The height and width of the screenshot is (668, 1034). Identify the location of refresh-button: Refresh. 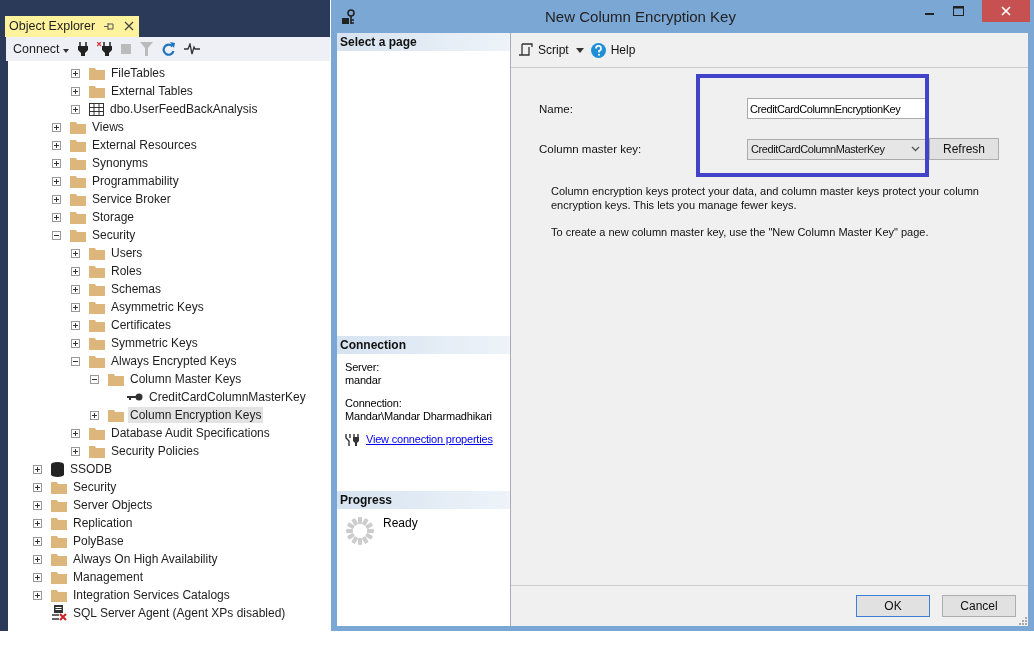
(964, 149).